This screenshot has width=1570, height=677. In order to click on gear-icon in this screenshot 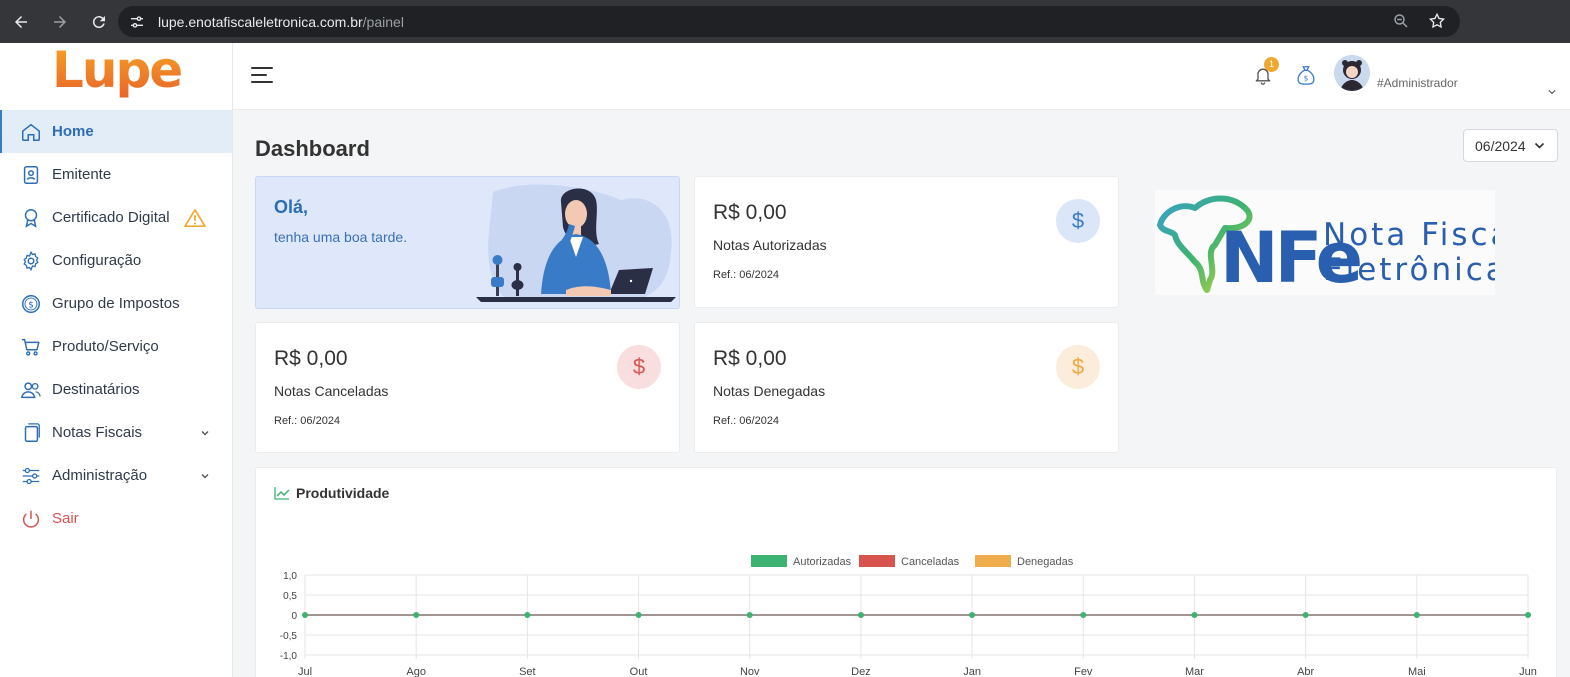, I will do `click(31, 261)`.